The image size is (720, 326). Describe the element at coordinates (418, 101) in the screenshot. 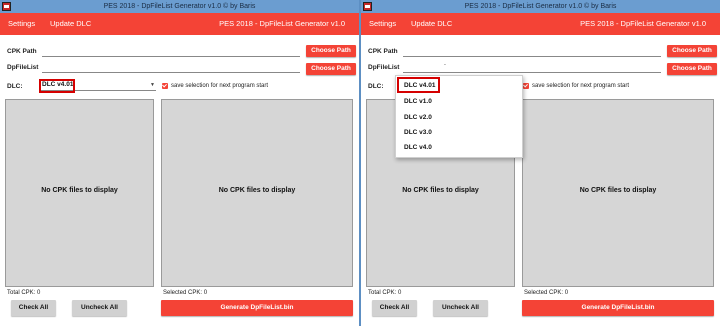

I see `dropdown-option: DLC v1.0` at that location.